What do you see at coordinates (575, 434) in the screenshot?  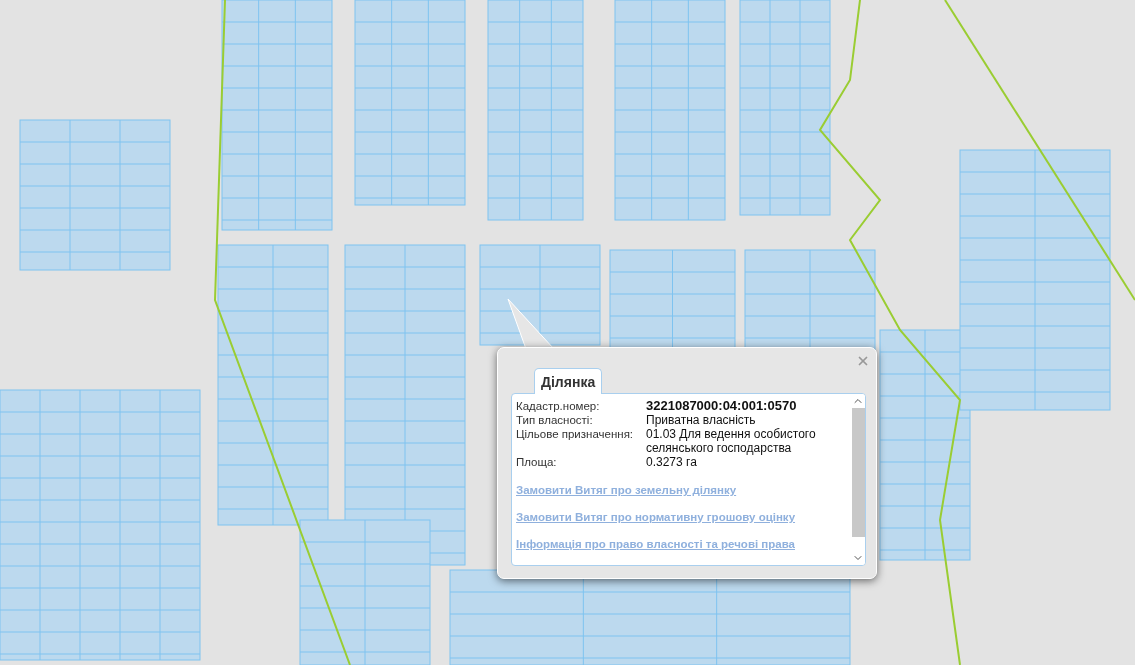 I see `field-label: Цільове призначення:` at bounding box center [575, 434].